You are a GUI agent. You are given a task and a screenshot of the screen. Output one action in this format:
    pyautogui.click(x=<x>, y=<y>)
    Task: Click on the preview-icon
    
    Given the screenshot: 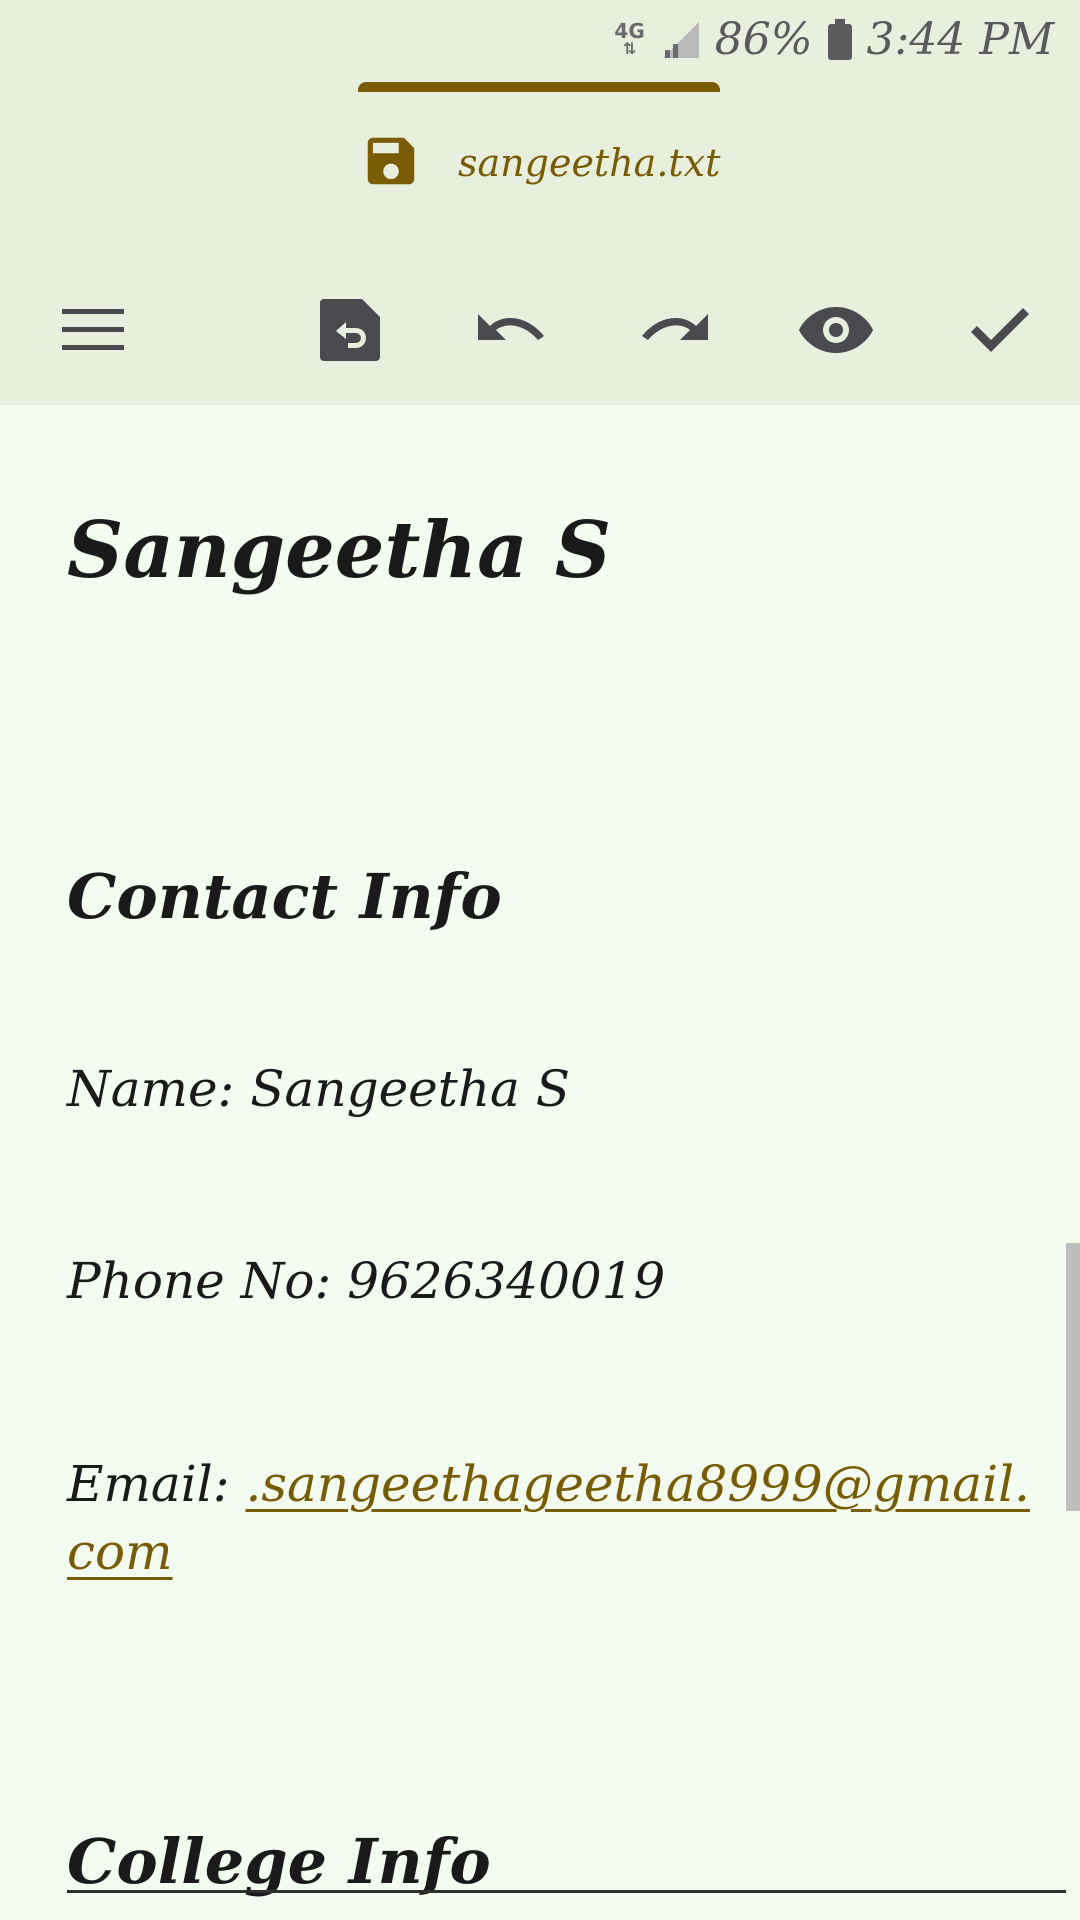 What is the action you would take?
    pyautogui.click(x=836, y=332)
    